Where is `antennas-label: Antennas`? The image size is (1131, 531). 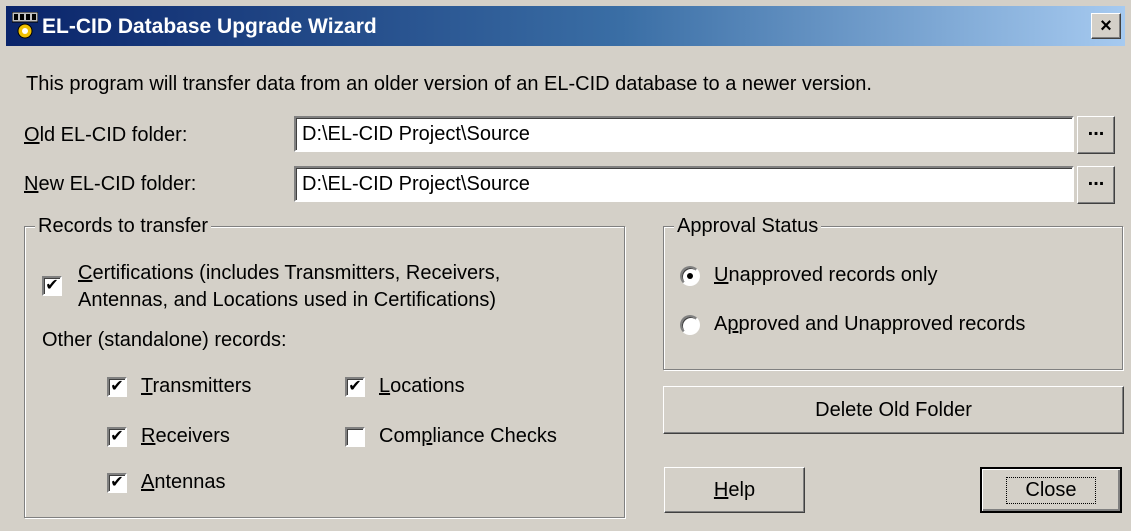
antennas-label: Antennas is located at coordinates (183, 482).